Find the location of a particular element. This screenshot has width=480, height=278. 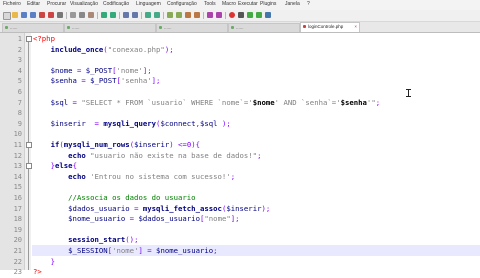

tab-close-icon: × is located at coordinates (355, 27).